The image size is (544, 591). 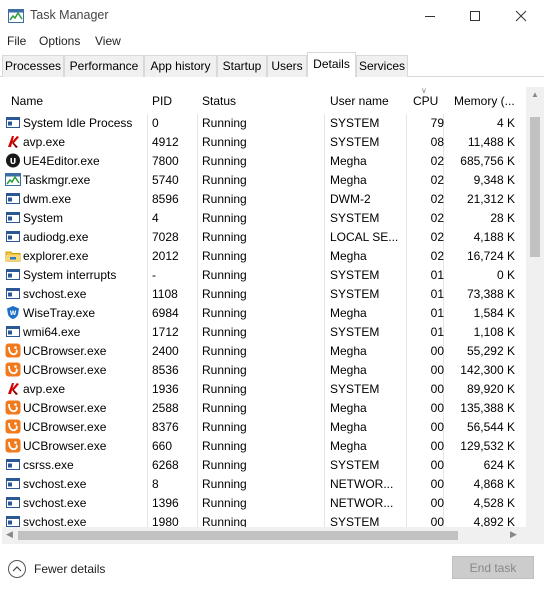 What do you see at coordinates (425, 101) in the screenshot?
I see `column-header-cpu: CPU` at bounding box center [425, 101].